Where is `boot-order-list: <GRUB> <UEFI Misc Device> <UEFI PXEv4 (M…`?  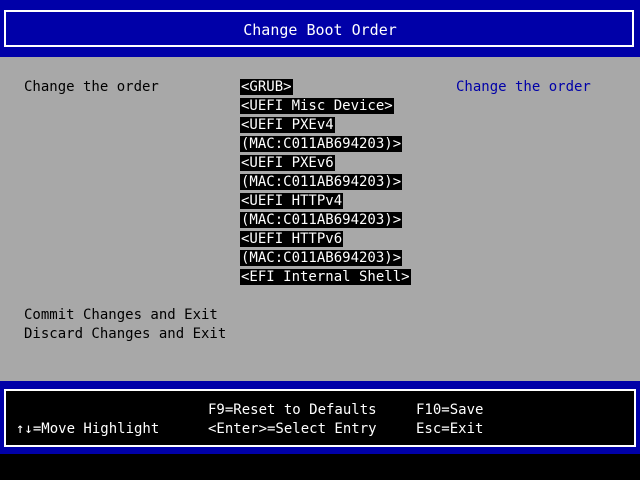 boot-order-list: <GRUB> <UEFI Misc Device> <UEFI PXEv4 (M… is located at coordinates (325, 182).